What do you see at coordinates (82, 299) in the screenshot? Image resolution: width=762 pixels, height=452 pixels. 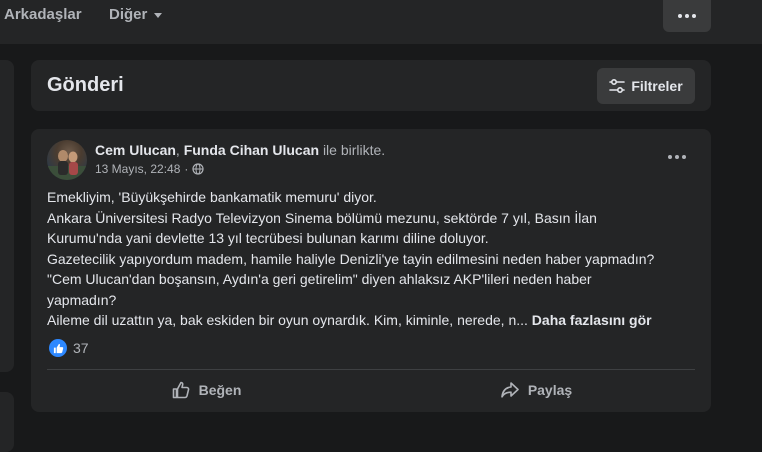 I see `post-text-line: yapmadın?` at bounding box center [82, 299].